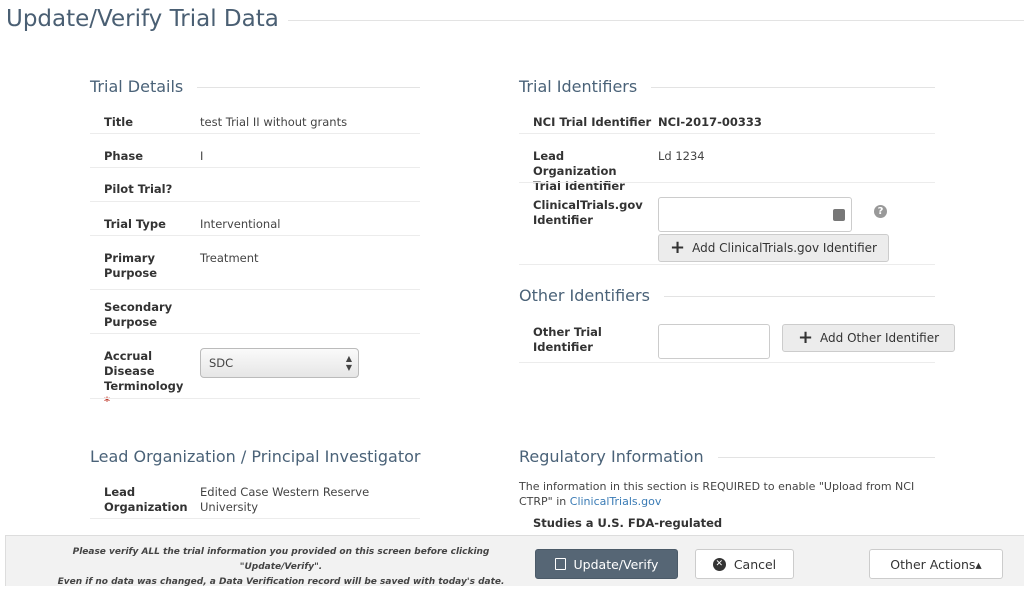 The width and height of the screenshot is (1024, 590). I want to click on page-title: Update/Verify Trial Data, so click(142, 19).